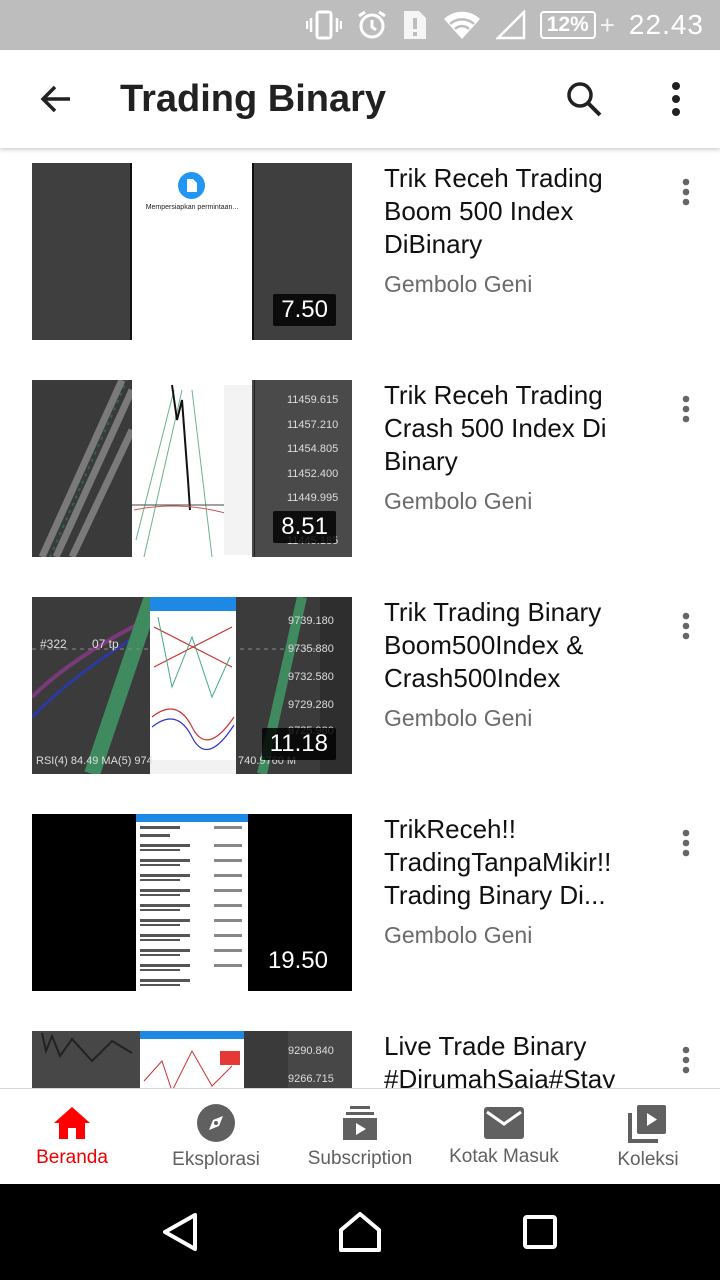 This screenshot has width=720, height=1280. What do you see at coordinates (504, 1122) in the screenshot?
I see `mail-icon` at bounding box center [504, 1122].